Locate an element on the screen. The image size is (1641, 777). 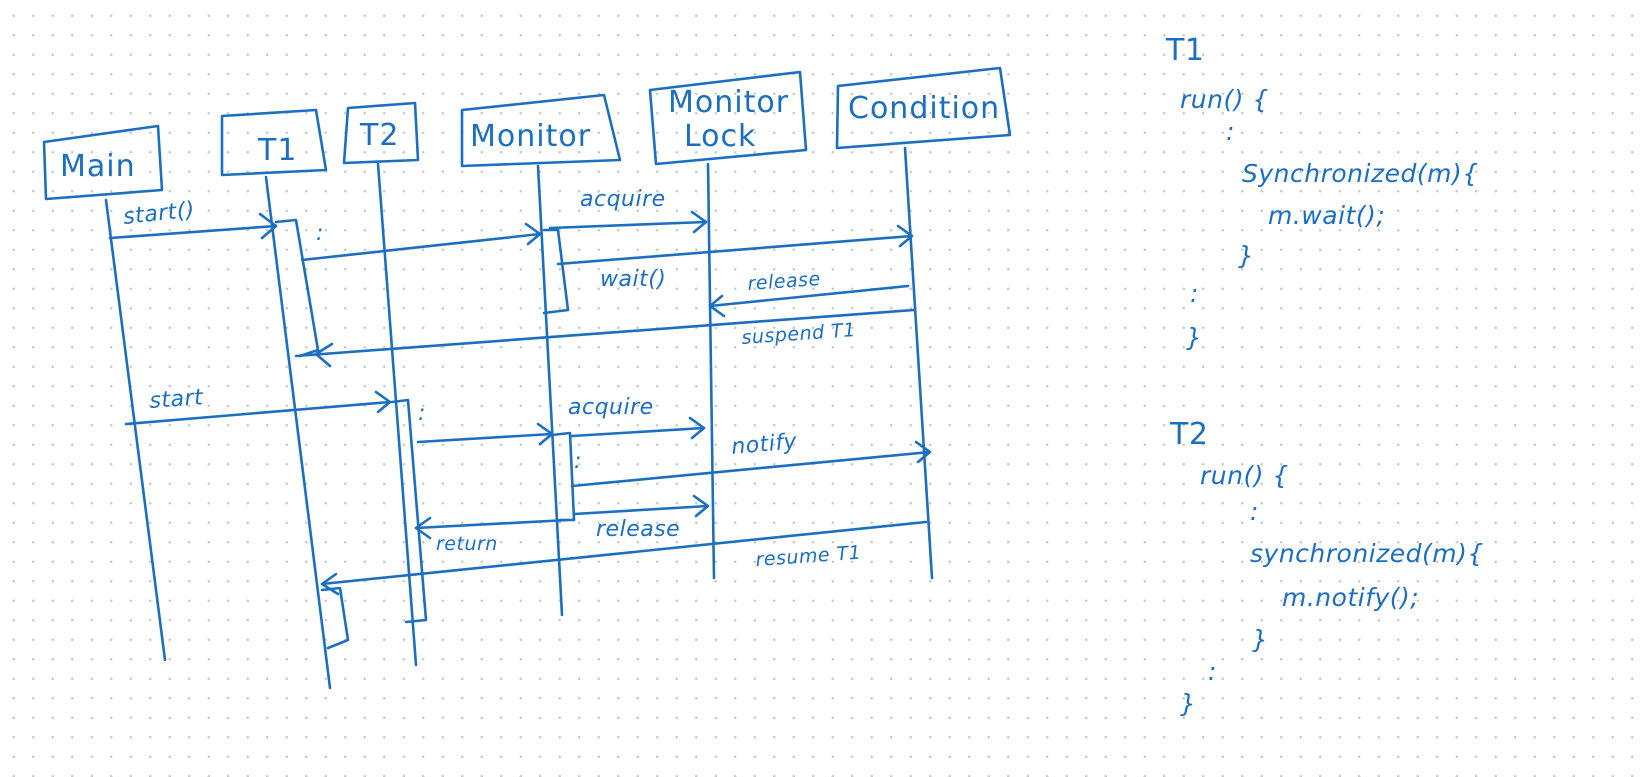
message-release-2-arrow is located at coordinates (641, 510).